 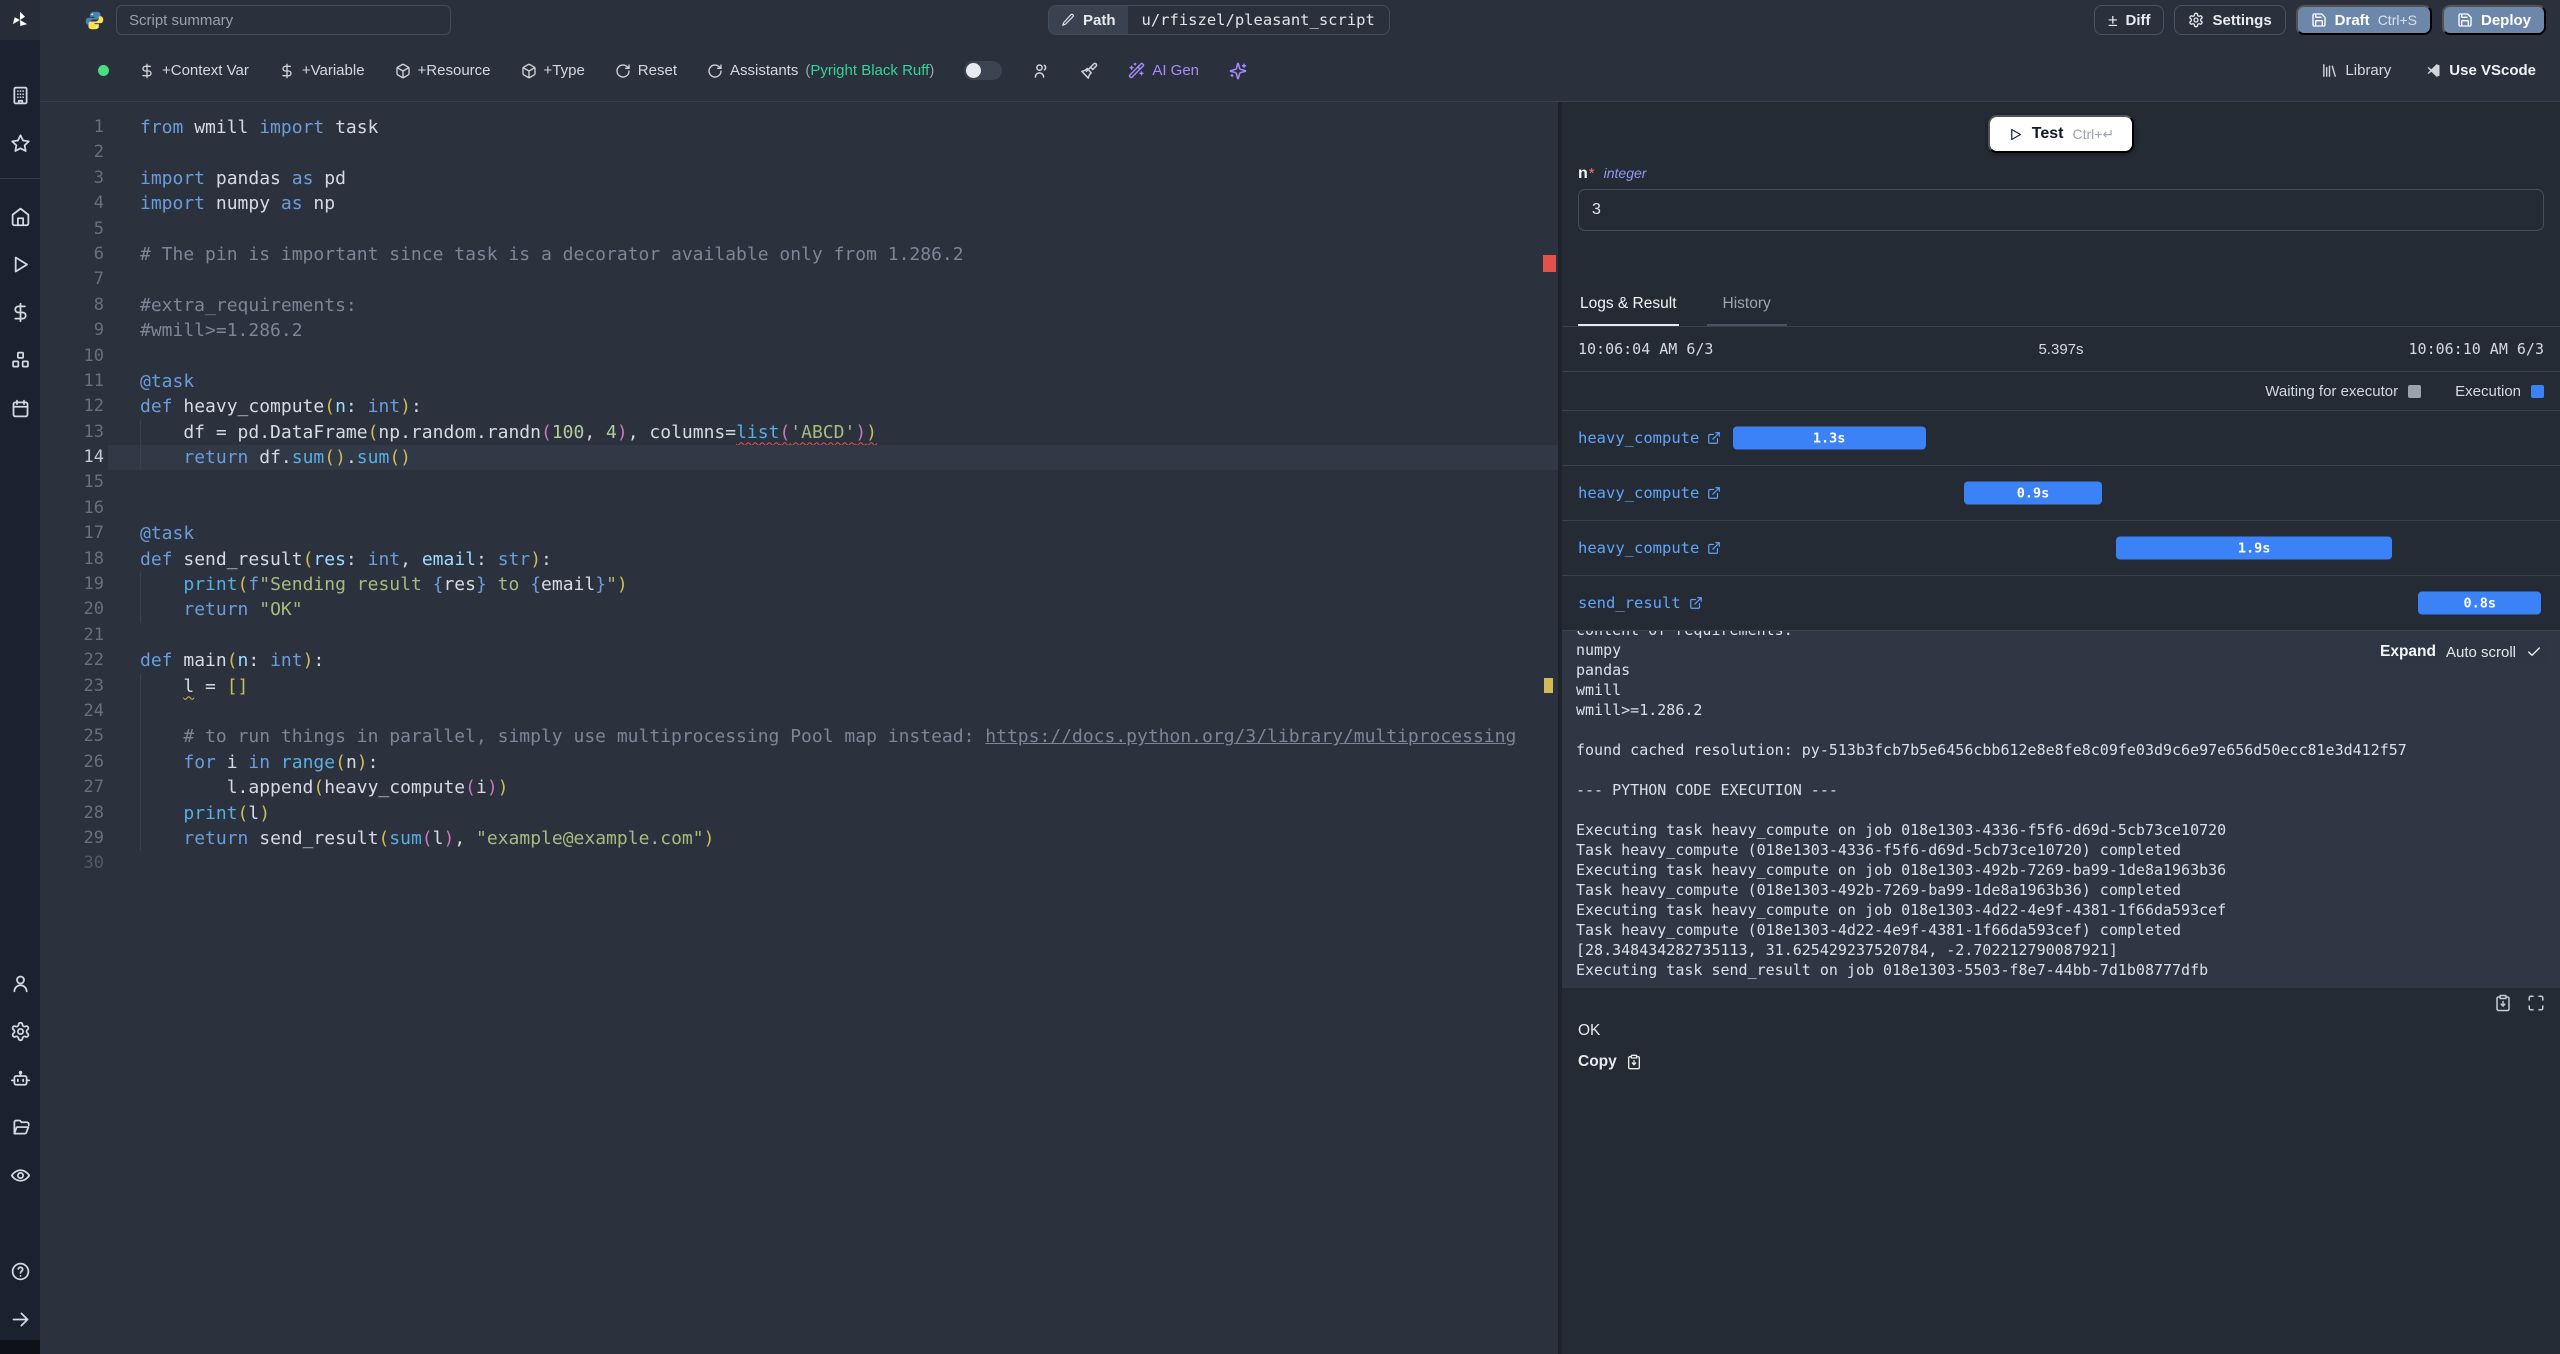 I want to click on execution-duration: 1.9s, so click(x=2254, y=548).